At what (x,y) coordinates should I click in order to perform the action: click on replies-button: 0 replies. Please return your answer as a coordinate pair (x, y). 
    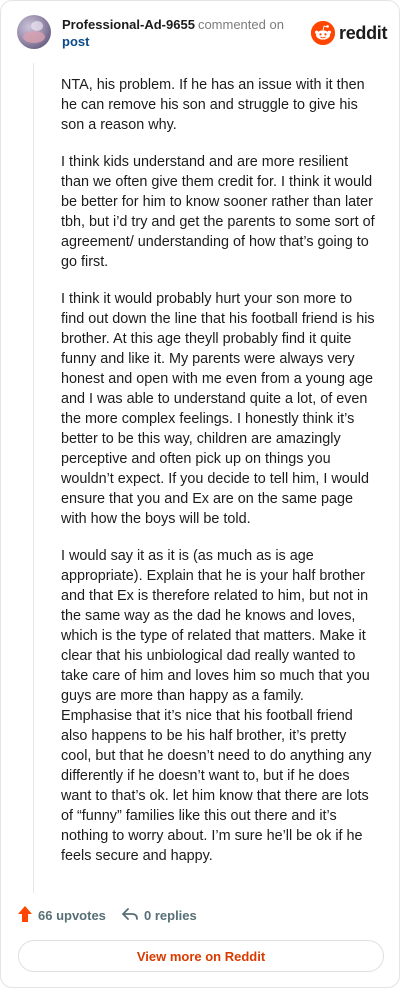
    Looking at the image, I should click on (159, 916).